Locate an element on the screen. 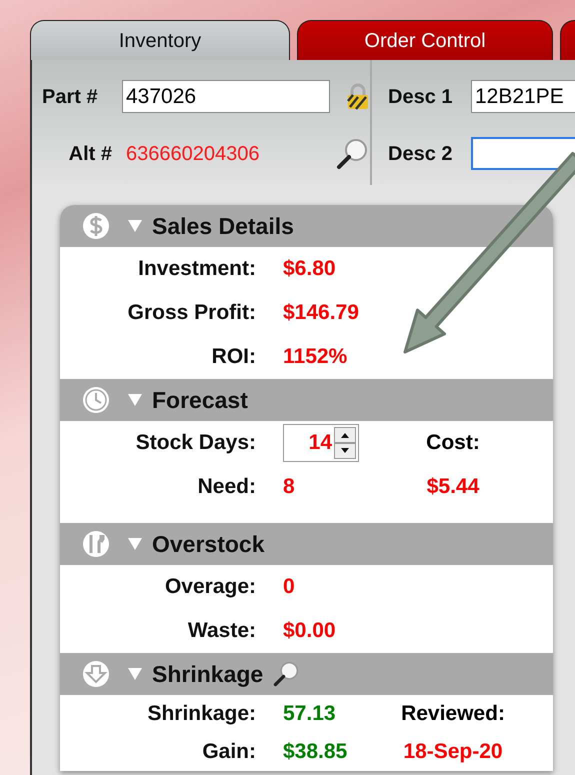  tab: Order Control is located at coordinates (425, 40).